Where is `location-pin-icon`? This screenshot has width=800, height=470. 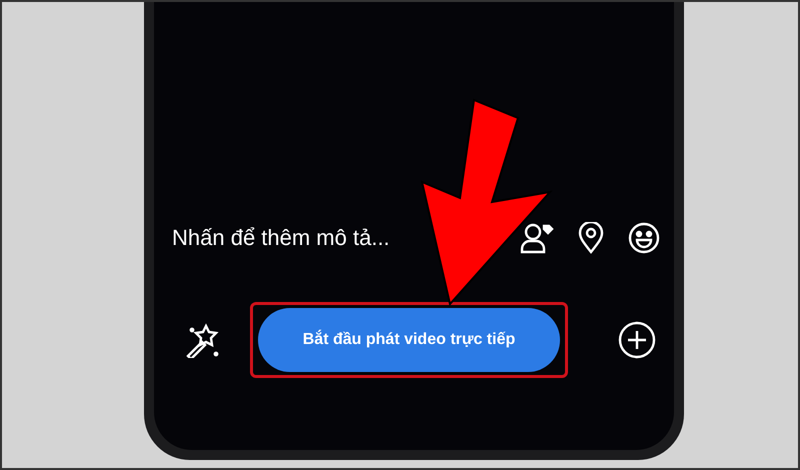
location-pin-icon is located at coordinates (591, 238).